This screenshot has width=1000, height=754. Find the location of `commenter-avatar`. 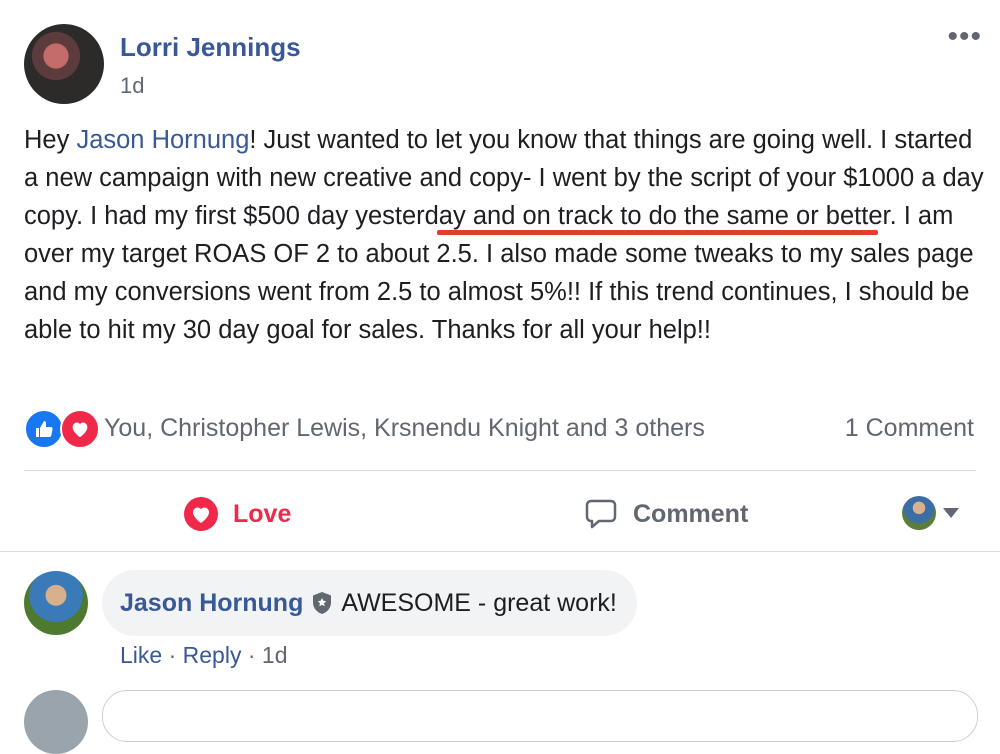

commenter-avatar is located at coordinates (56, 603).